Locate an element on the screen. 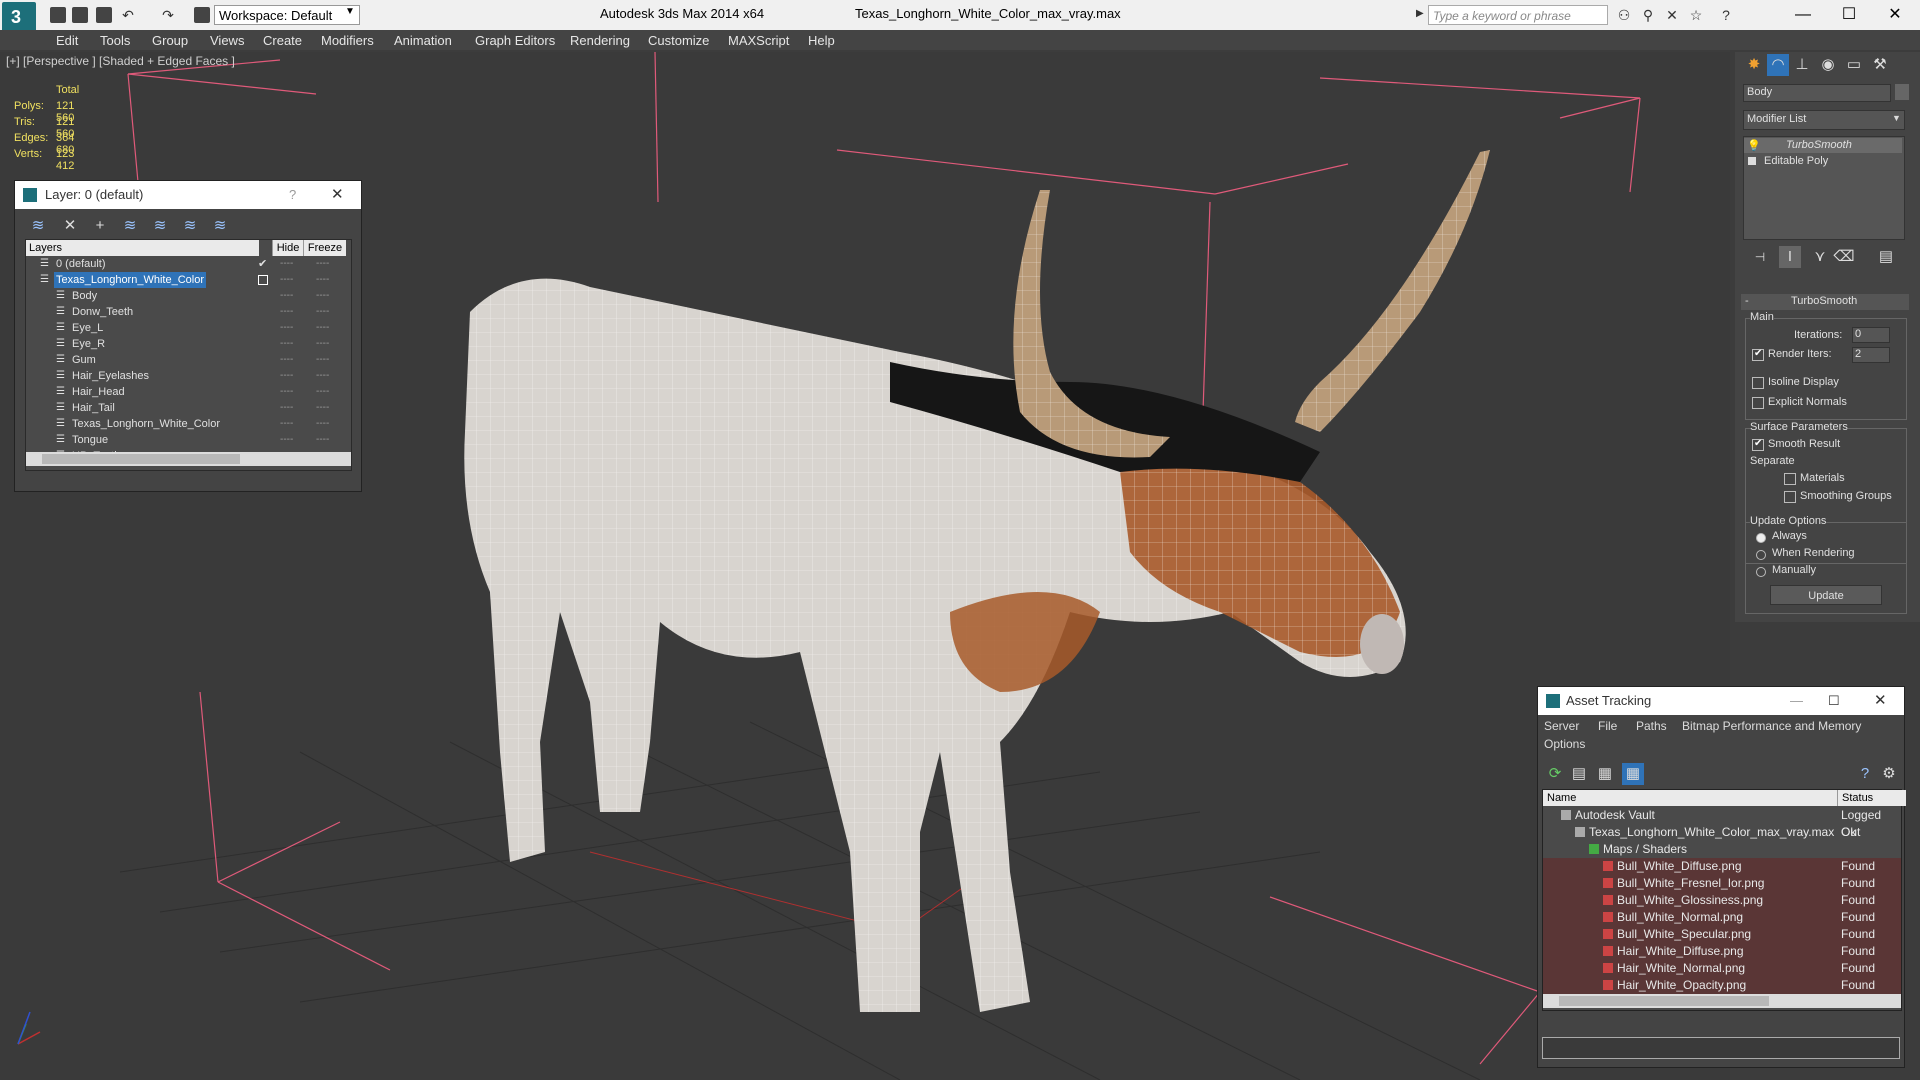 This screenshot has height=1080, width=1920. object-color-swatch is located at coordinates (1902, 92).